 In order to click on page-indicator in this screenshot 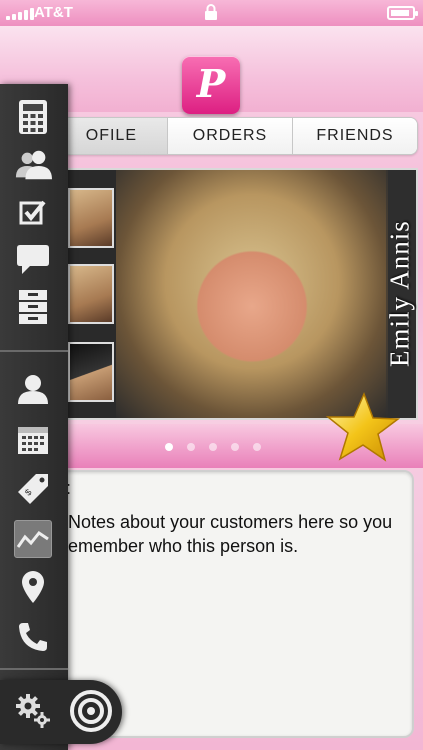, I will do `click(213, 447)`.